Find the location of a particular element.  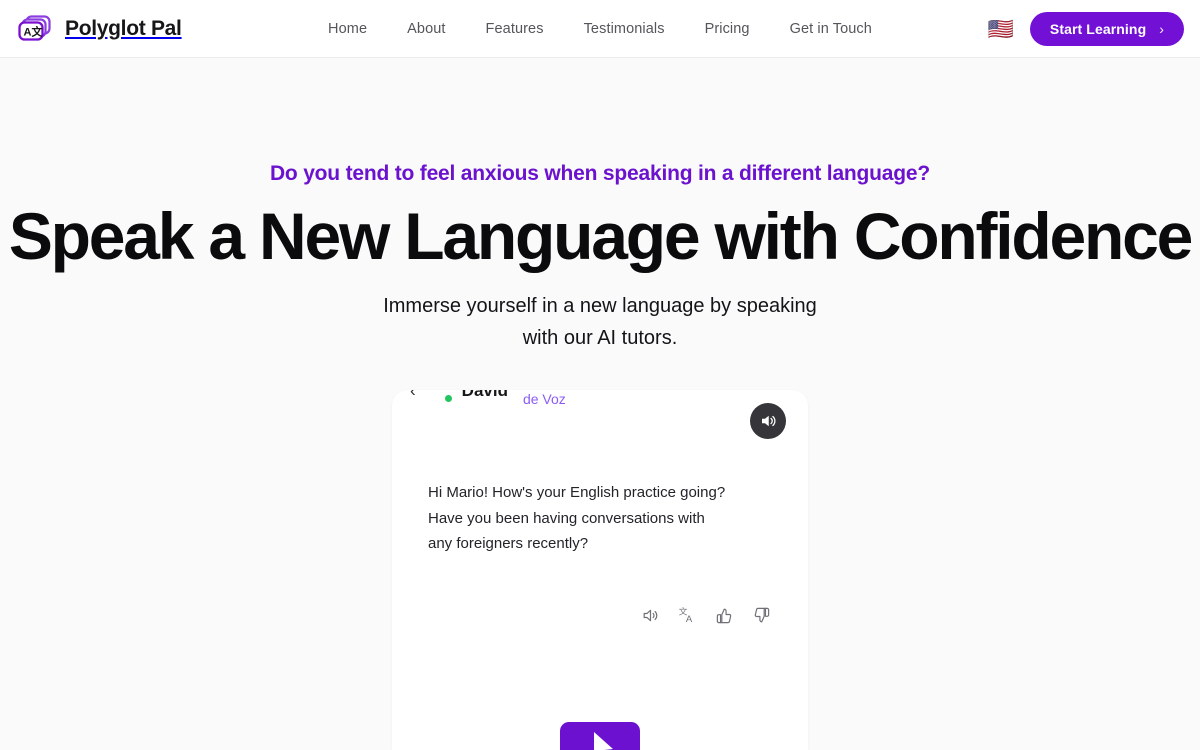

message-action-bar: 文 A is located at coordinates (705, 615).